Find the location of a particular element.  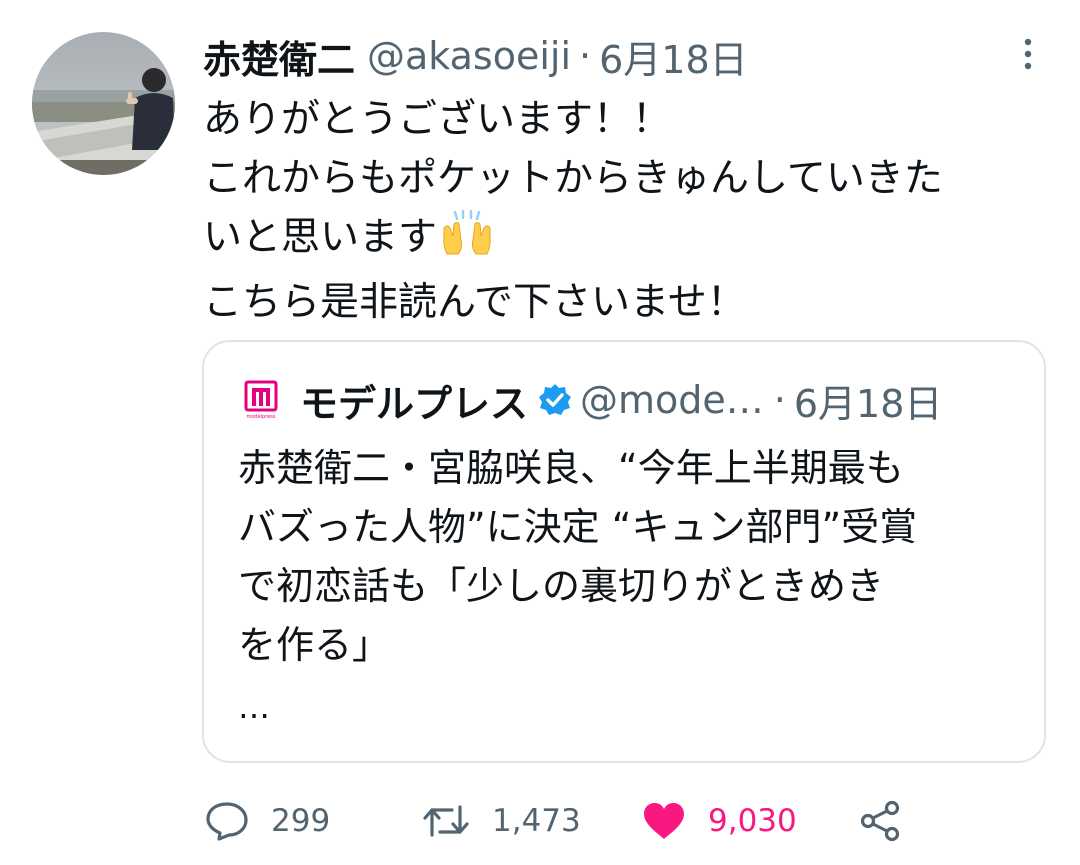

retweet-button: 1,473 is located at coordinates (501, 821).